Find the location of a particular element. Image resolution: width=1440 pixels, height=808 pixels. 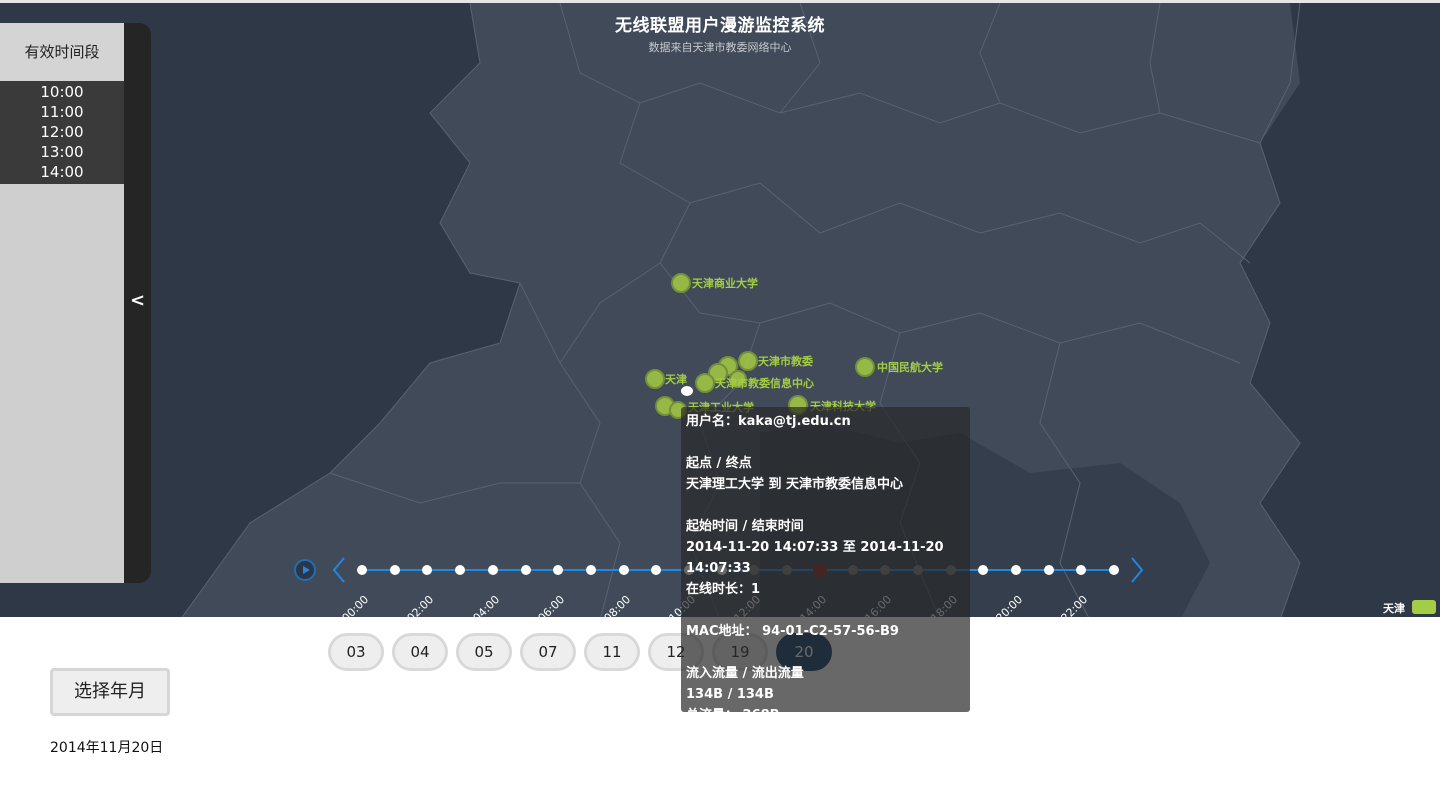

day-button-05: 05 is located at coordinates (484, 652).